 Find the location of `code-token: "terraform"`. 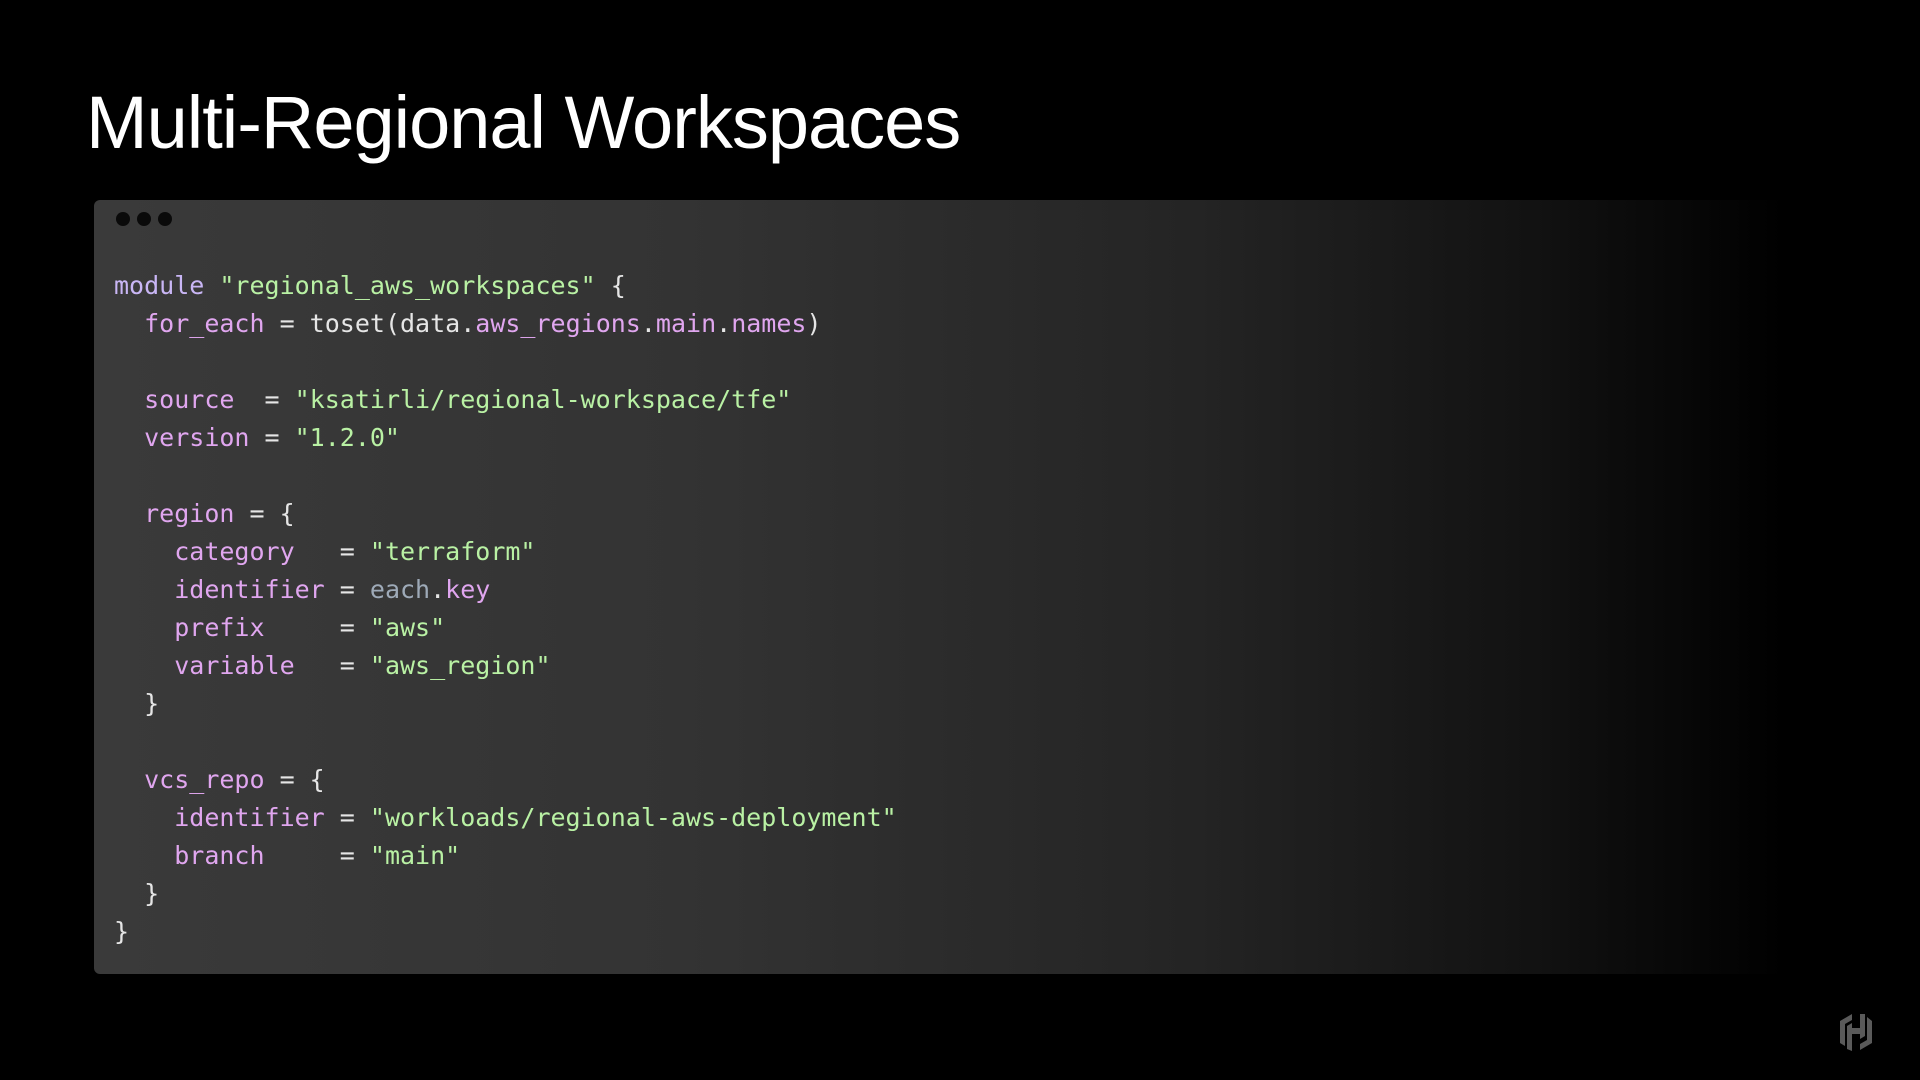

code-token: "terraform" is located at coordinates (452, 551).